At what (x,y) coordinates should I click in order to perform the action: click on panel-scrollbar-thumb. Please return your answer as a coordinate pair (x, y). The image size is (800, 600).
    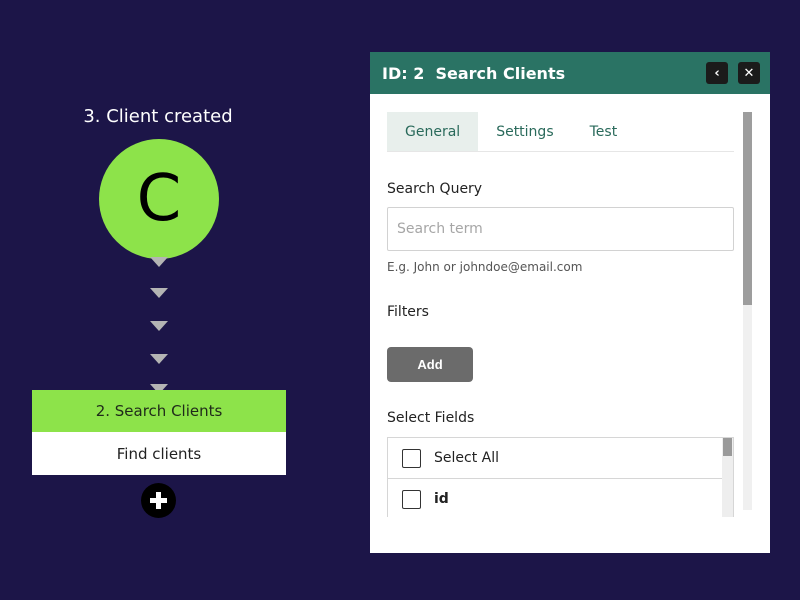
    Looking at the image, I should click on (747, 208).